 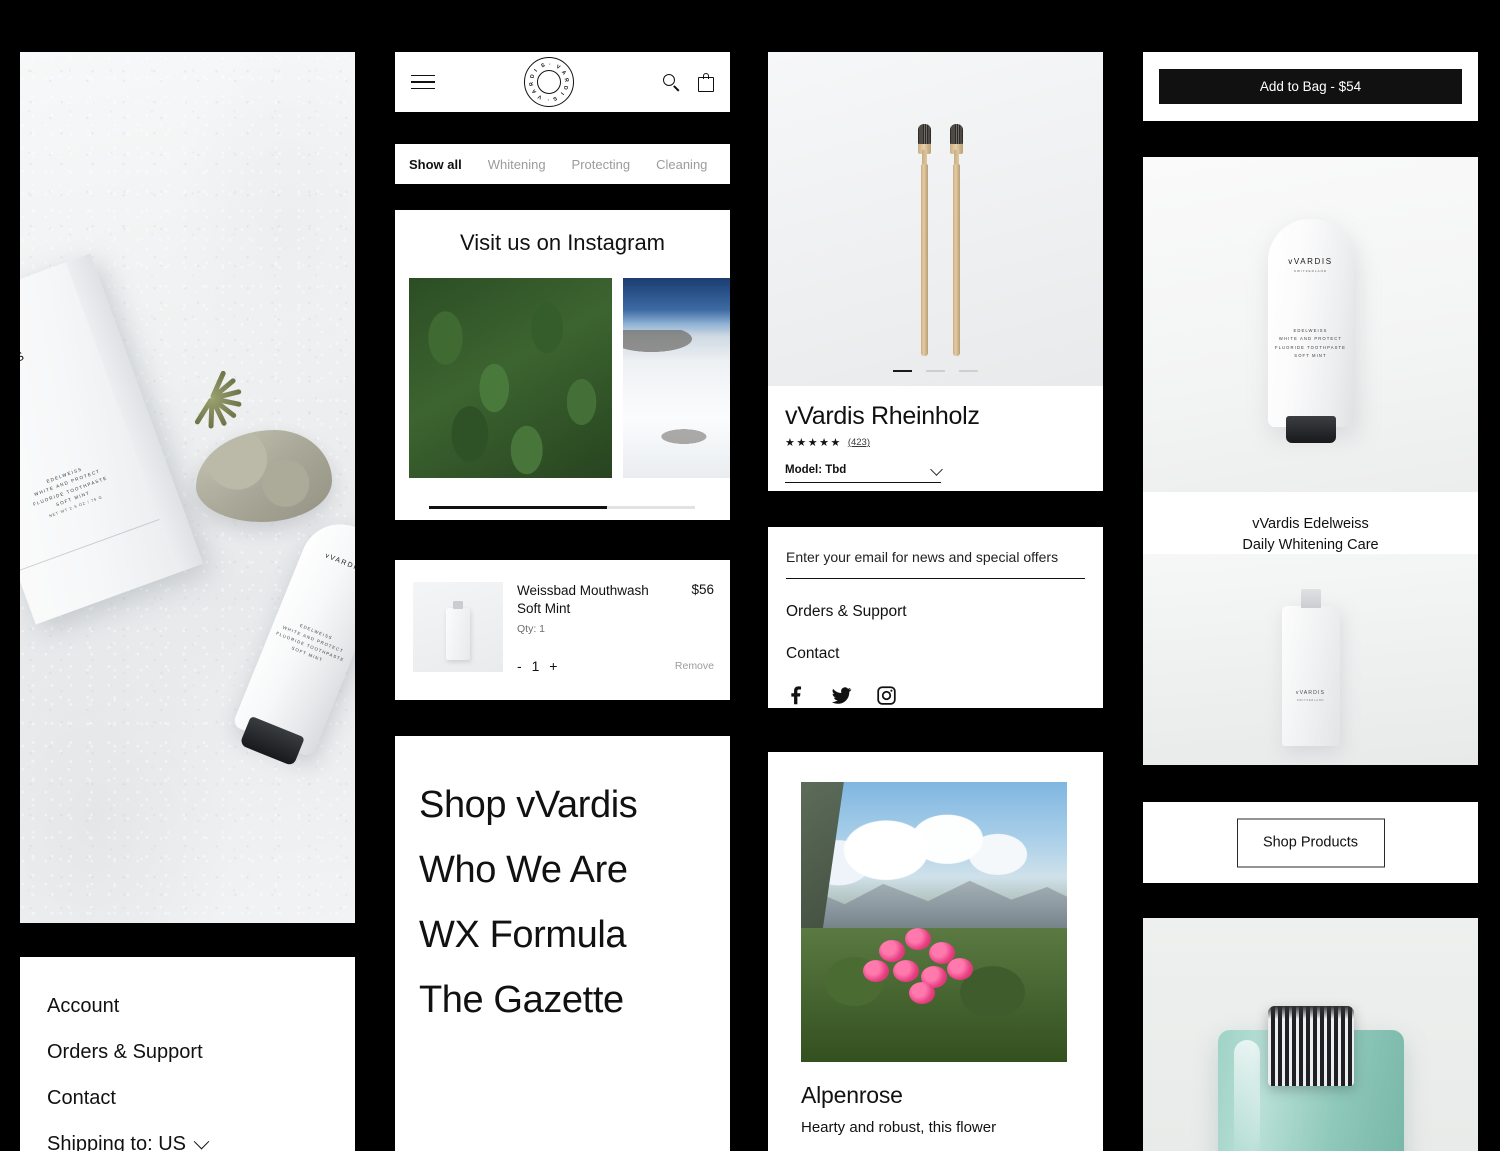 I want to click on carousel-scrollbar-thumb, so click(x=518, y=507).